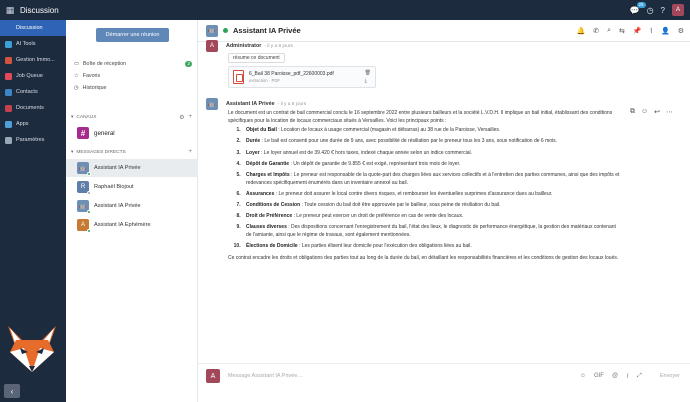  What do you see at coordinates (665, 31) in the screenshot?
I see `add-user-icon: 👤` at bounding box center [665, 31].